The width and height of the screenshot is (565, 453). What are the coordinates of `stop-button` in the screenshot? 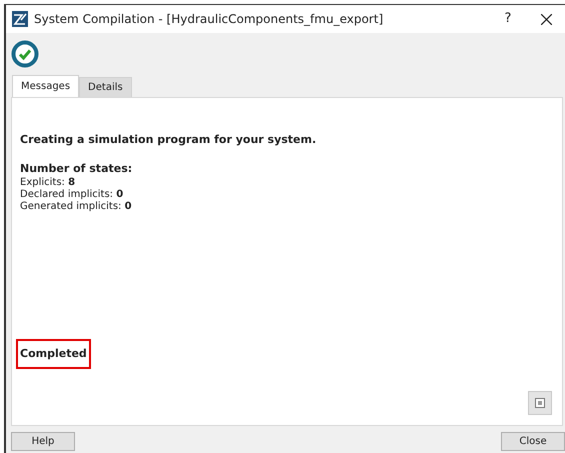 It's located at (540, 403).